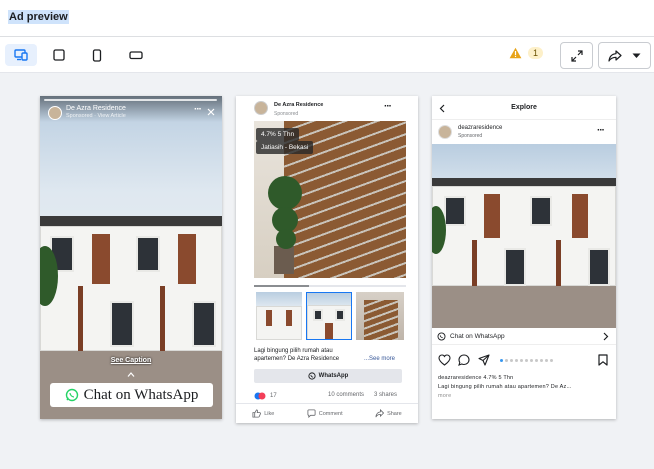 This screenshot has width=654, height=469. I want to click on see-more-link: ...See more, so click(379, 359).